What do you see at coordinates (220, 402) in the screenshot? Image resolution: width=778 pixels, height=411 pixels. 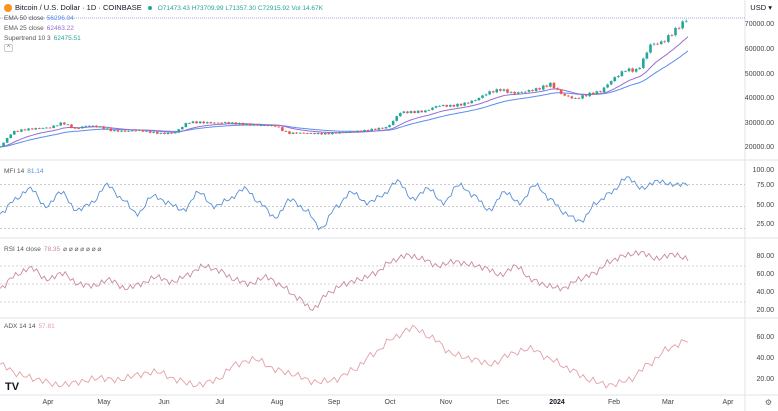 I see `time-axis-label: Jul` at bounding box center [220, 402].